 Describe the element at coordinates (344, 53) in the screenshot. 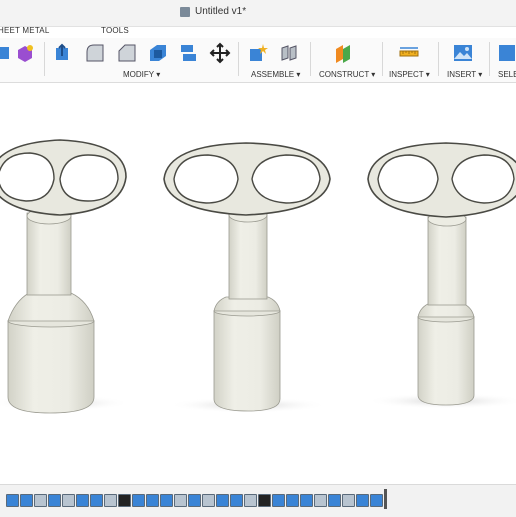

I see `offset-plane-icon` at that location.